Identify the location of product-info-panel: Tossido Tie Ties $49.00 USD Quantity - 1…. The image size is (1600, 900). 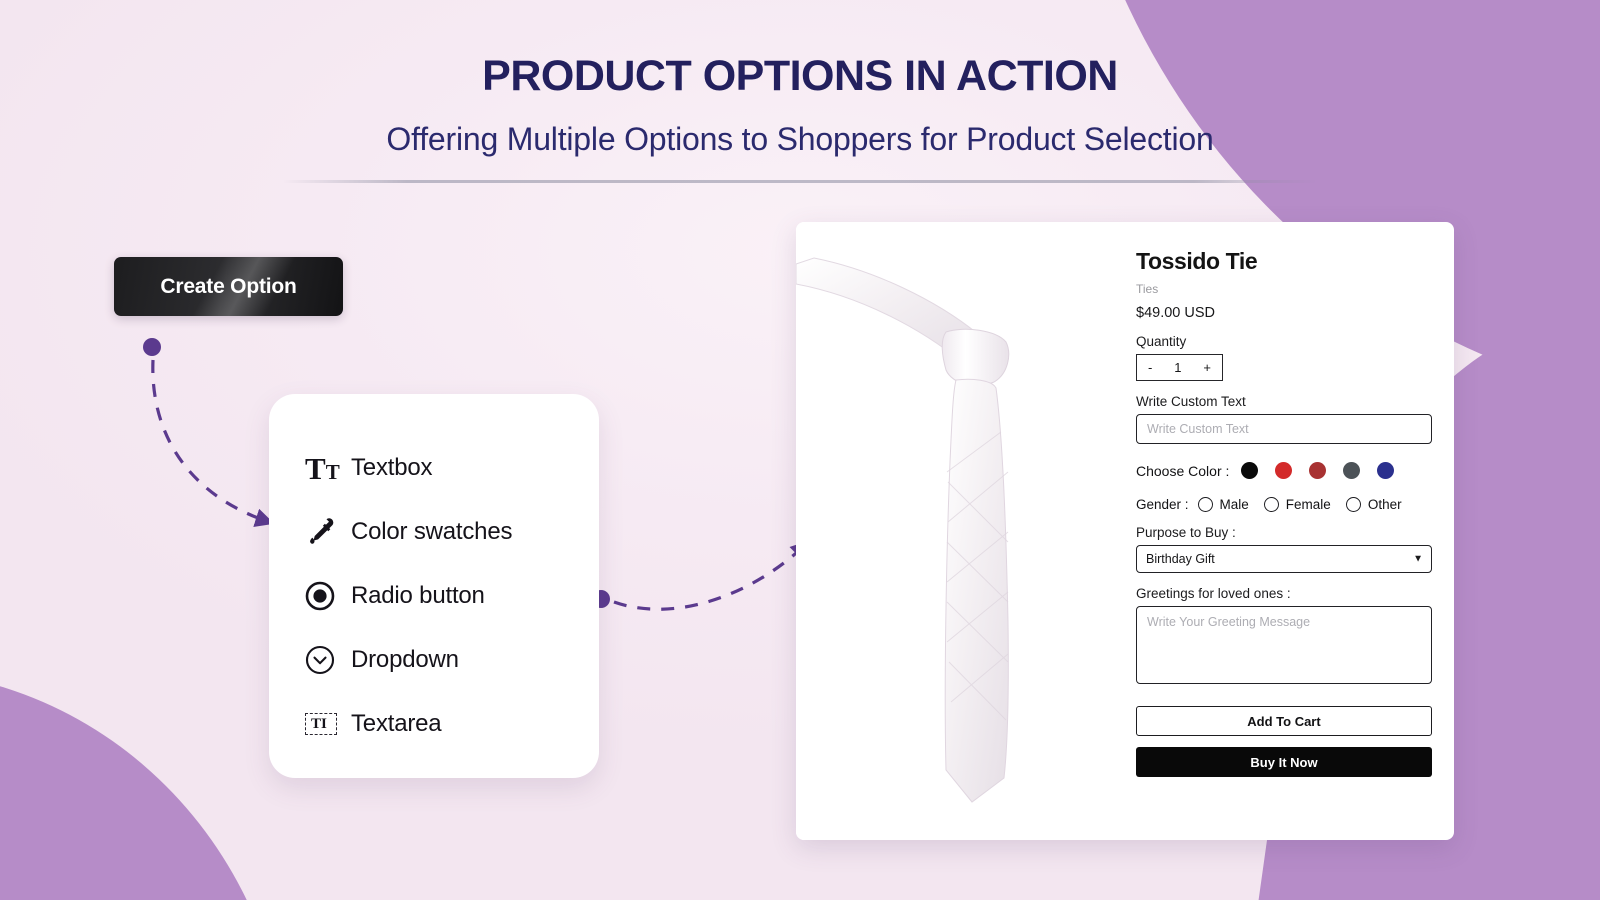
(1284, 531).